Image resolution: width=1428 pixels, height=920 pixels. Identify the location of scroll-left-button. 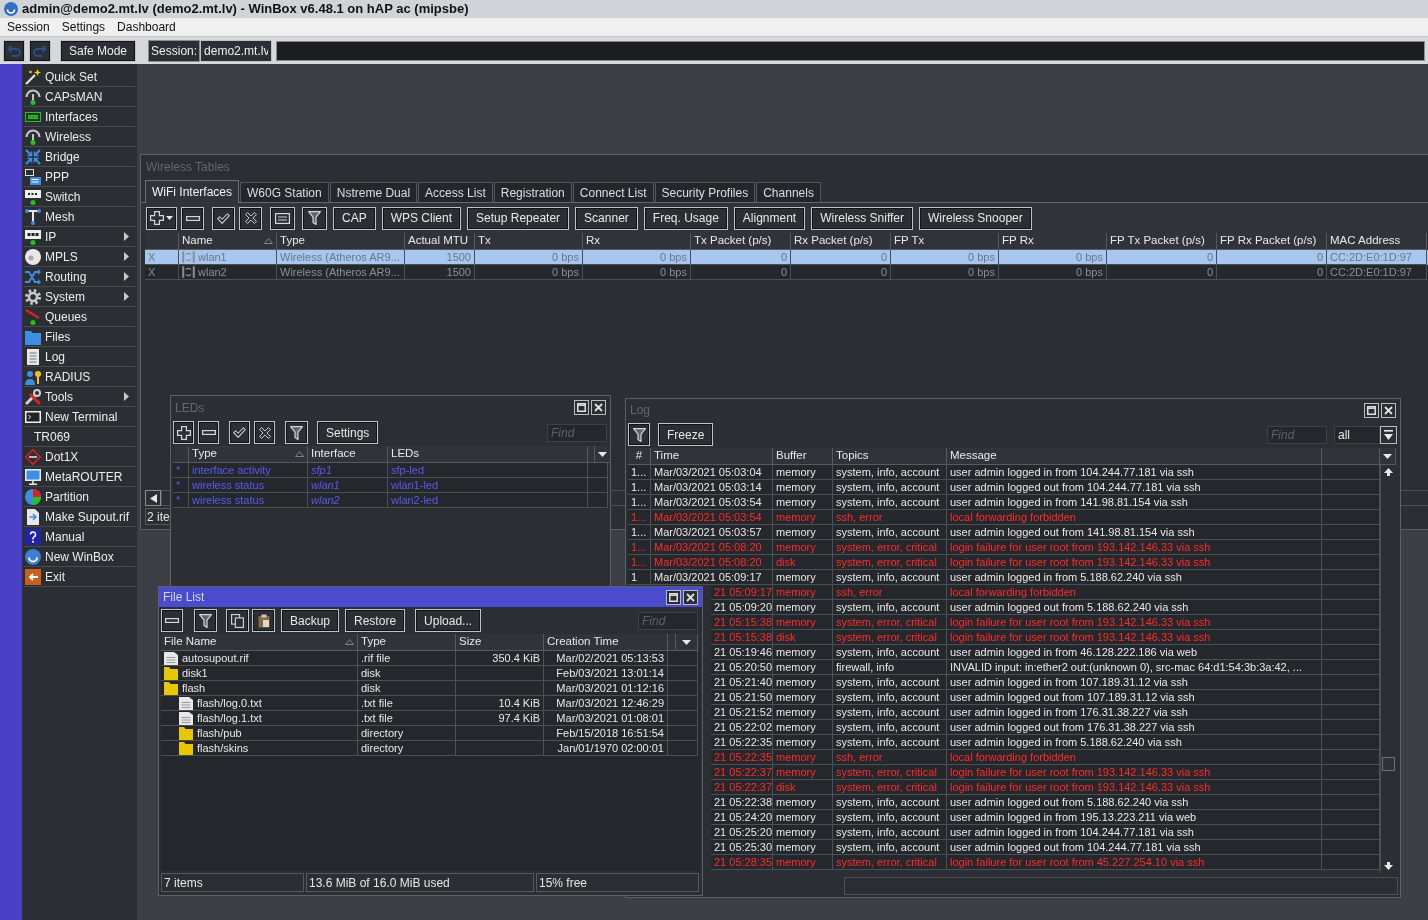
(153, 498).